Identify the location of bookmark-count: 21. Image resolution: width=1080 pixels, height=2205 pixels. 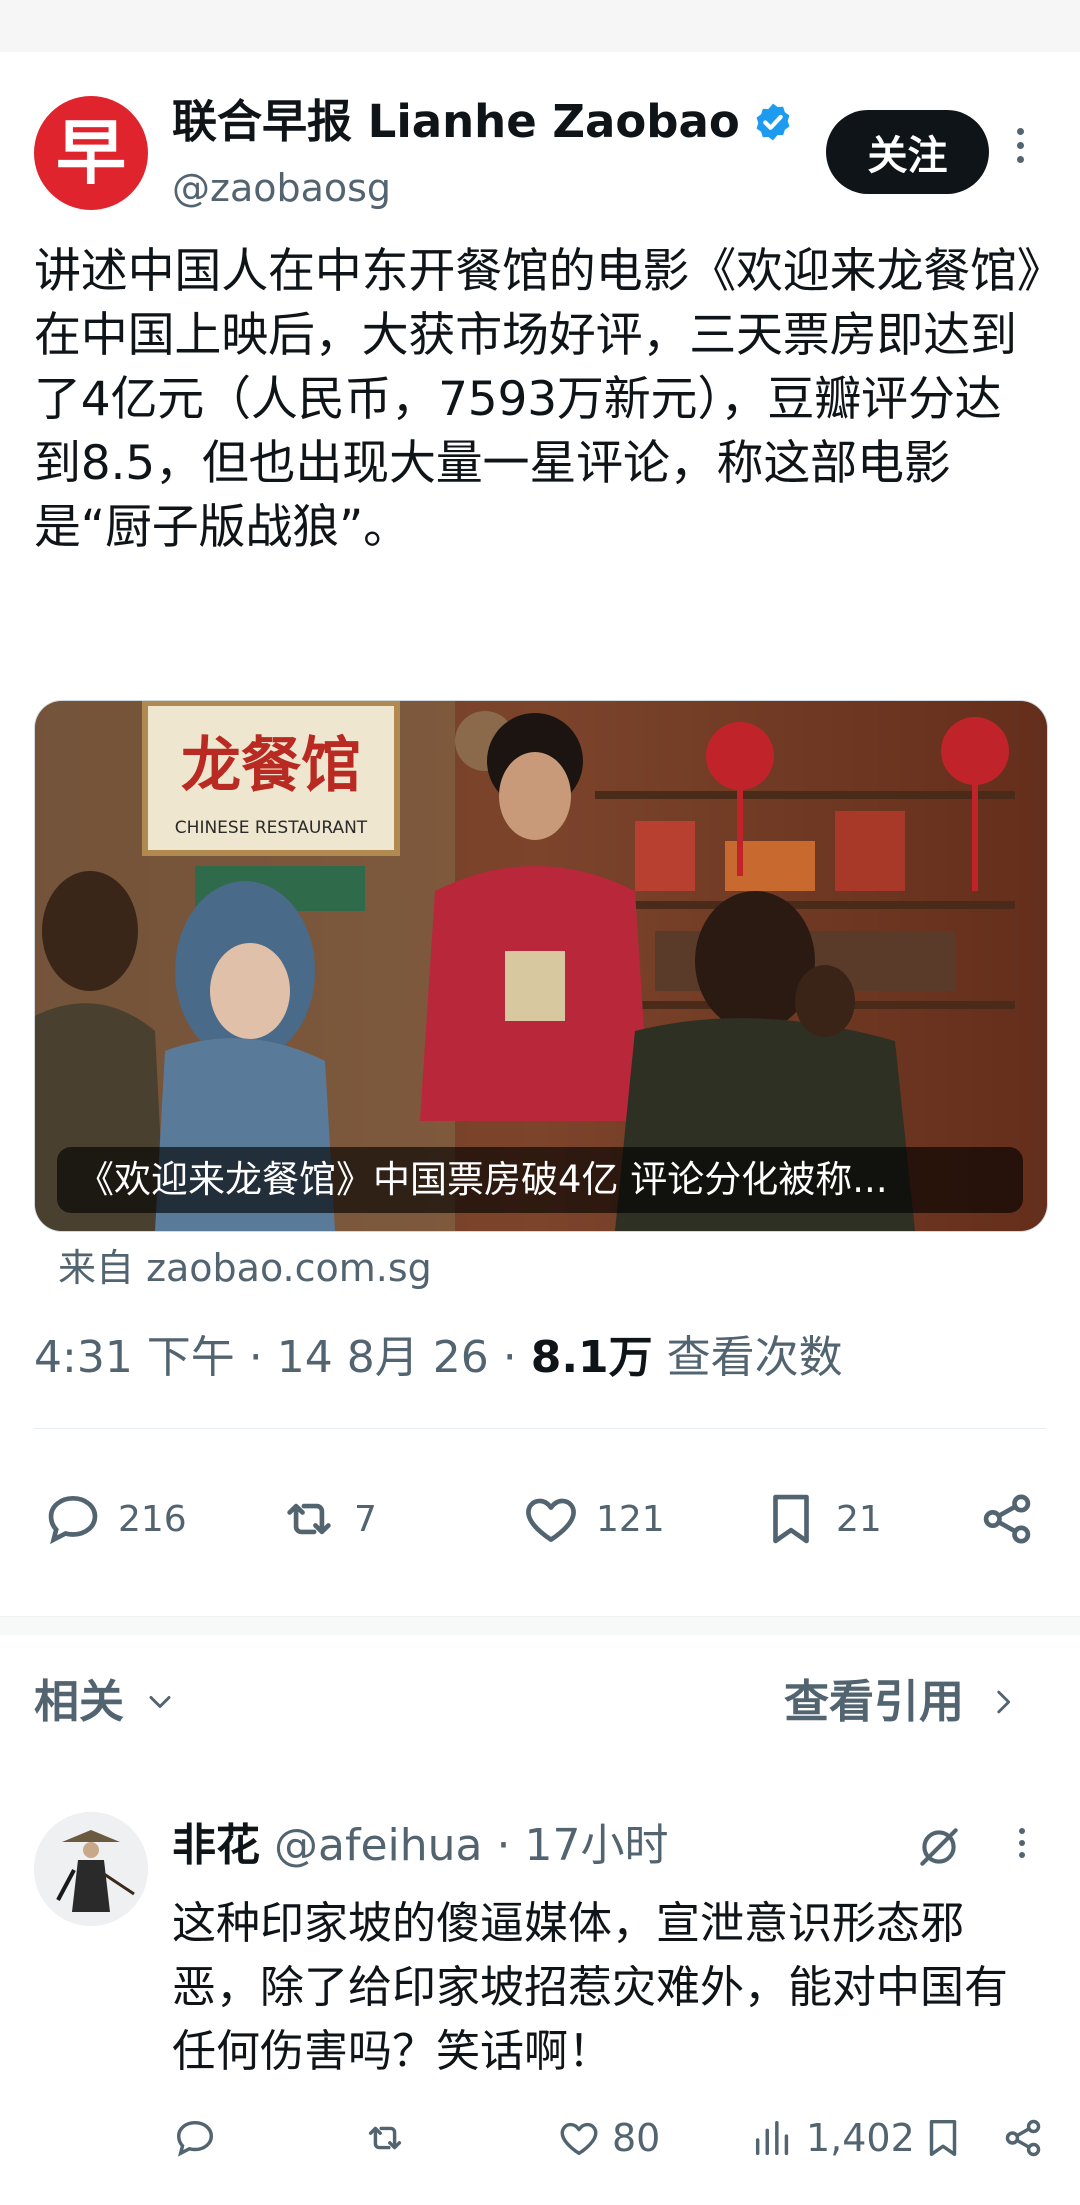
(859, 1519).